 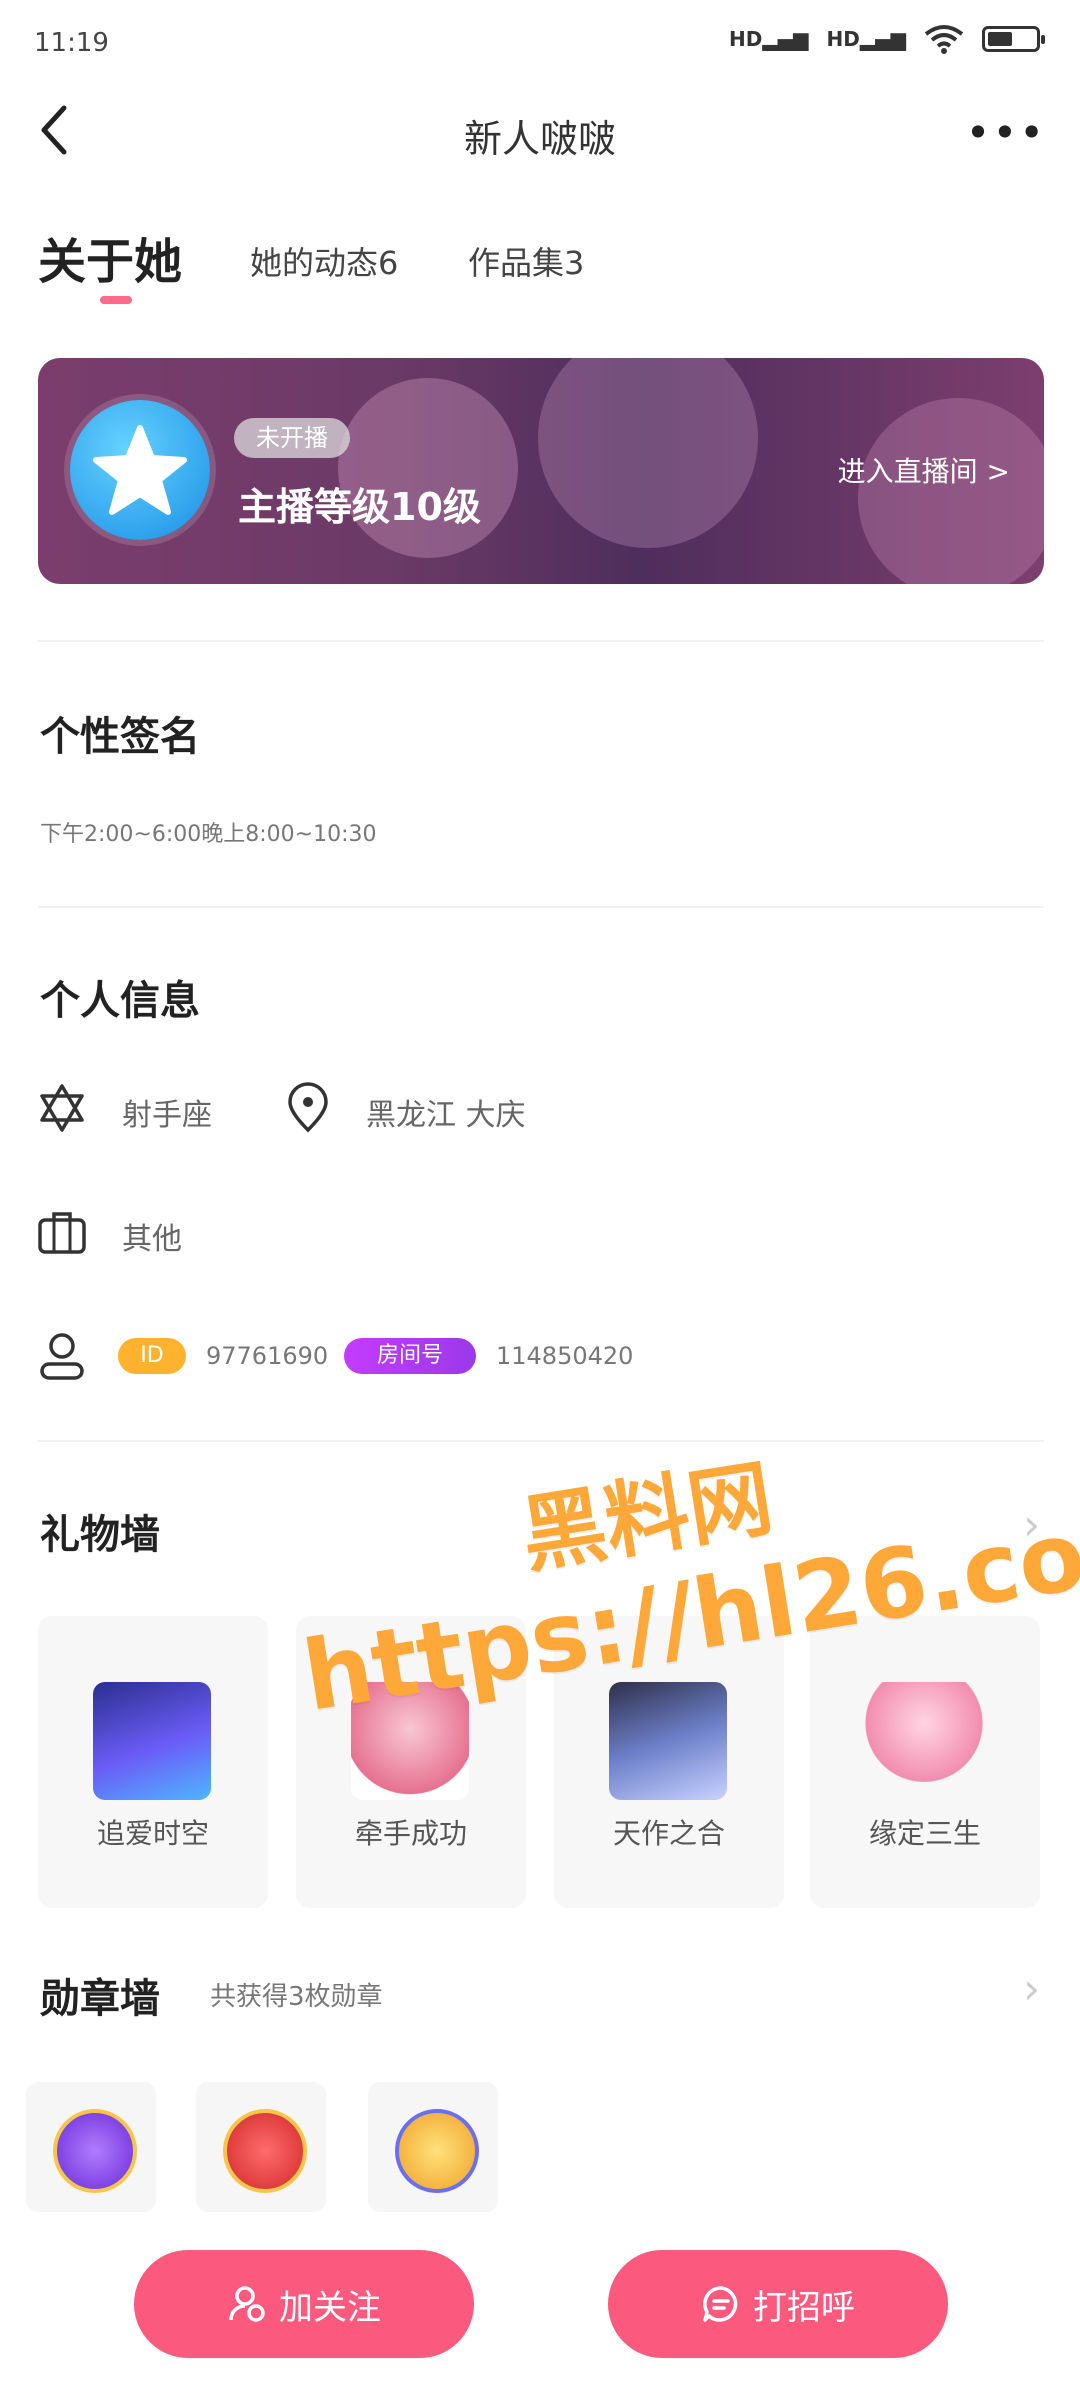 I want to click on signal-icon-2: HD▂▄▆, so click(x=866, y=39).